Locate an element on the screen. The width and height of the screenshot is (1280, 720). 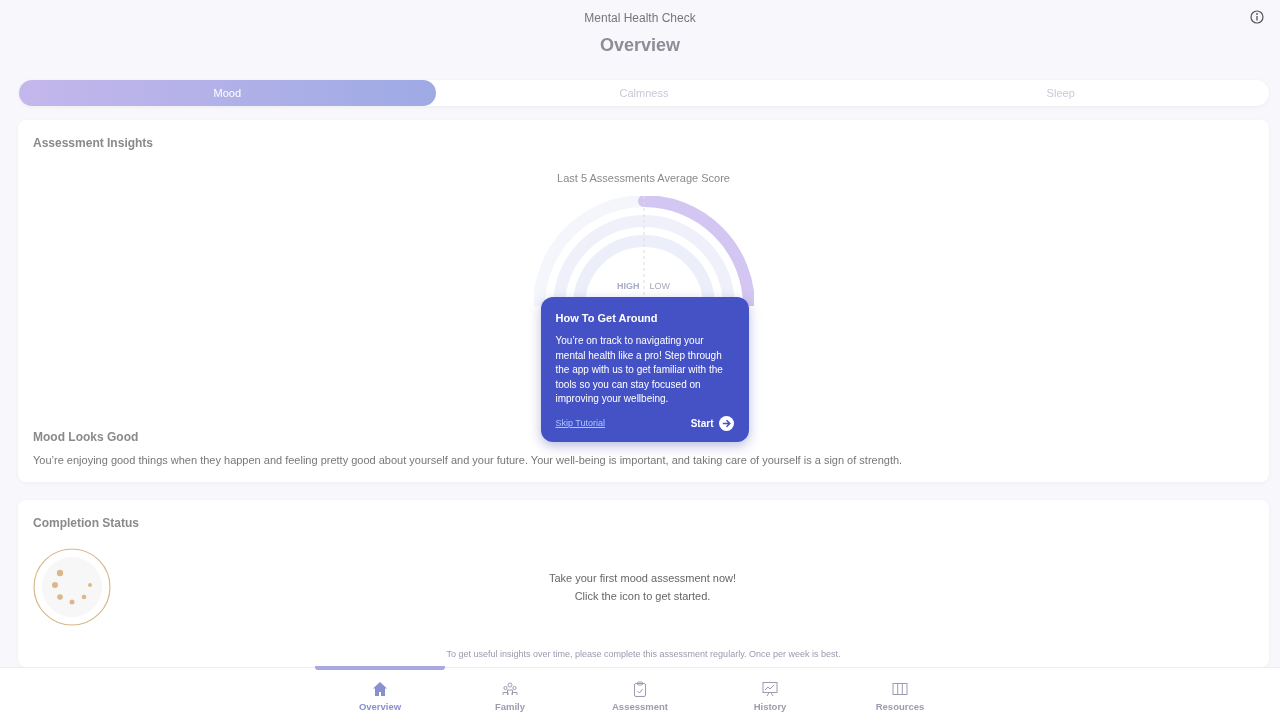
skip-tutorial-link: Skip Tutorial is located at coordinates (580, 423).